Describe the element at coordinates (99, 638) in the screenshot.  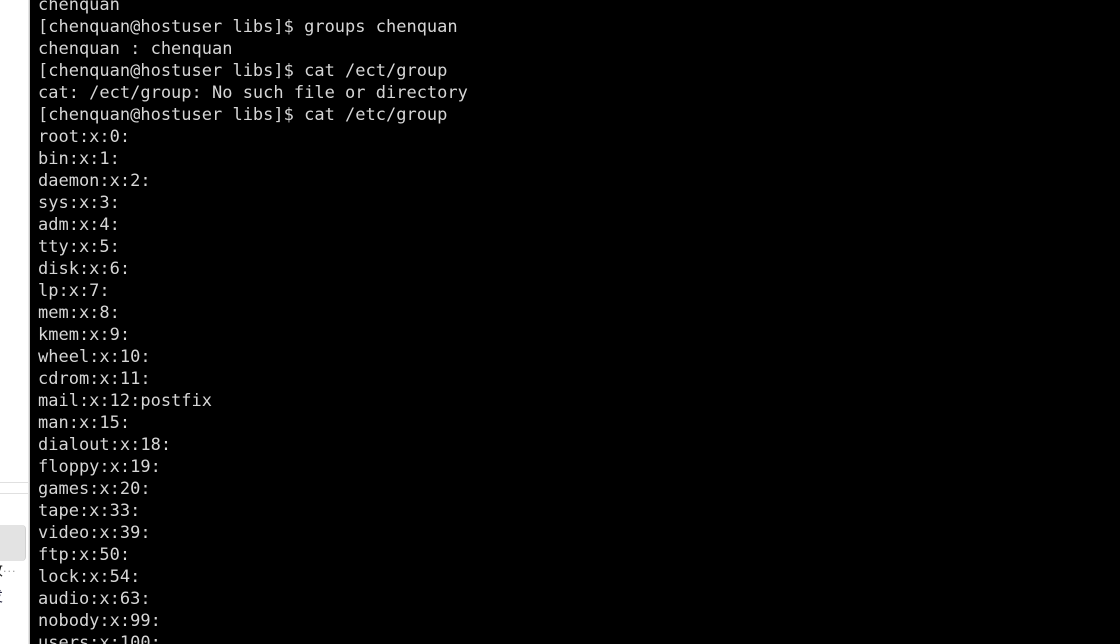
I see `terminal-line: users:x:100:` at that location.